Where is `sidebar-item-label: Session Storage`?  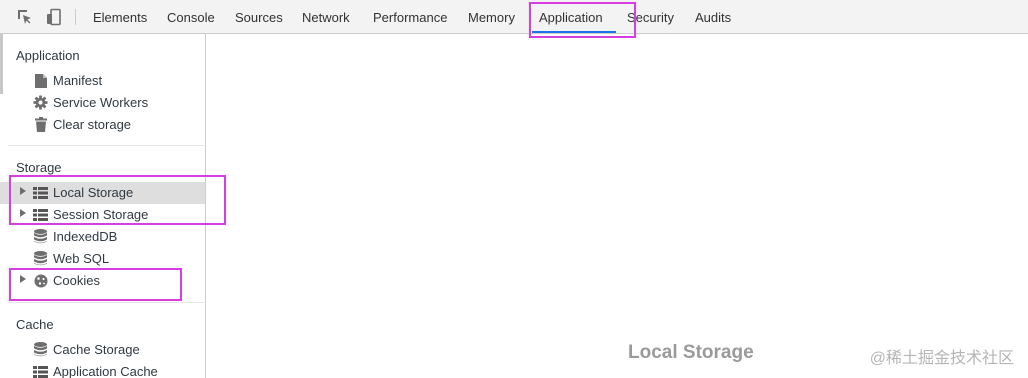
sidebar-item-label: Session Storage is located at coordinates (101, 214).